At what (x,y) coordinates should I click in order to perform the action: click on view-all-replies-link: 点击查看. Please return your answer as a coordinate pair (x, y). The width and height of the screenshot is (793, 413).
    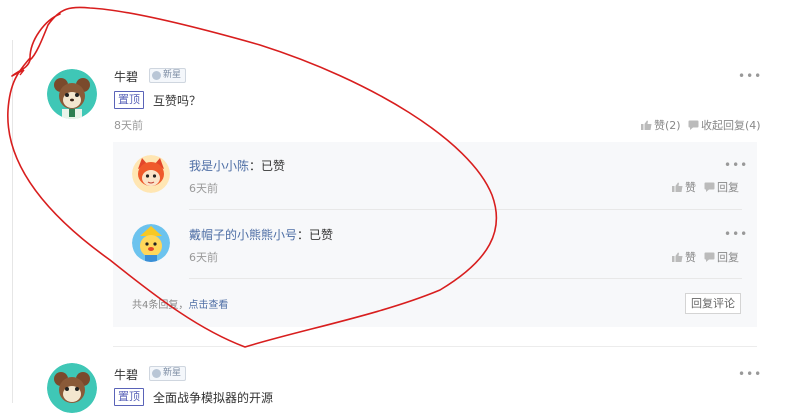
    Looking at the image, I should click on (208, 305).